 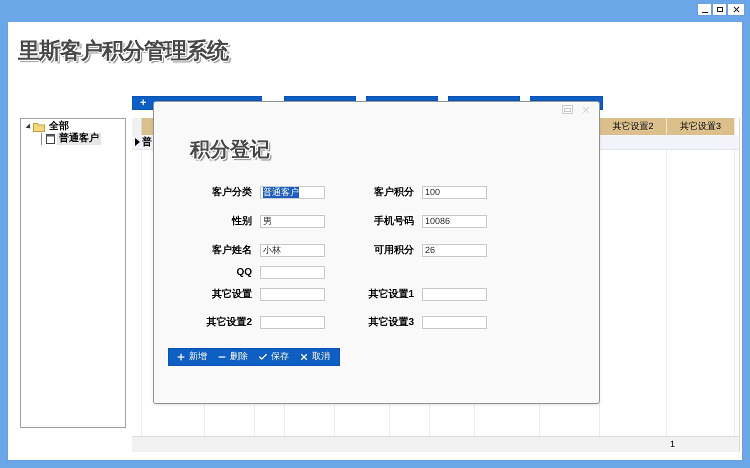 What do you see at coordinates (391, 294) in the screenshot?
I see `field-label: 其它设置1` at bounding box center [391, 294].